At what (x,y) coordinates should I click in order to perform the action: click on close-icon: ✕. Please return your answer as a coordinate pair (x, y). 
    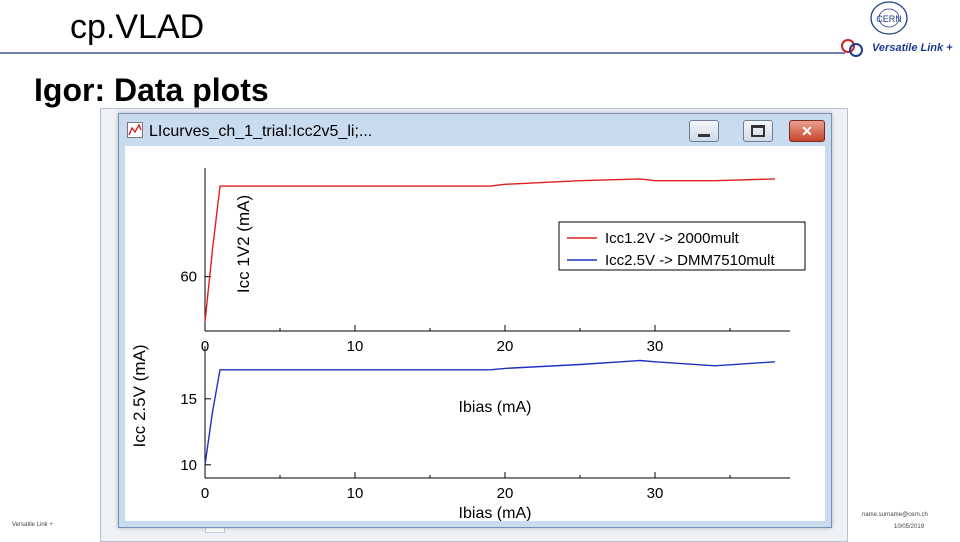
    Looking at the image, I should click on (807, 131).